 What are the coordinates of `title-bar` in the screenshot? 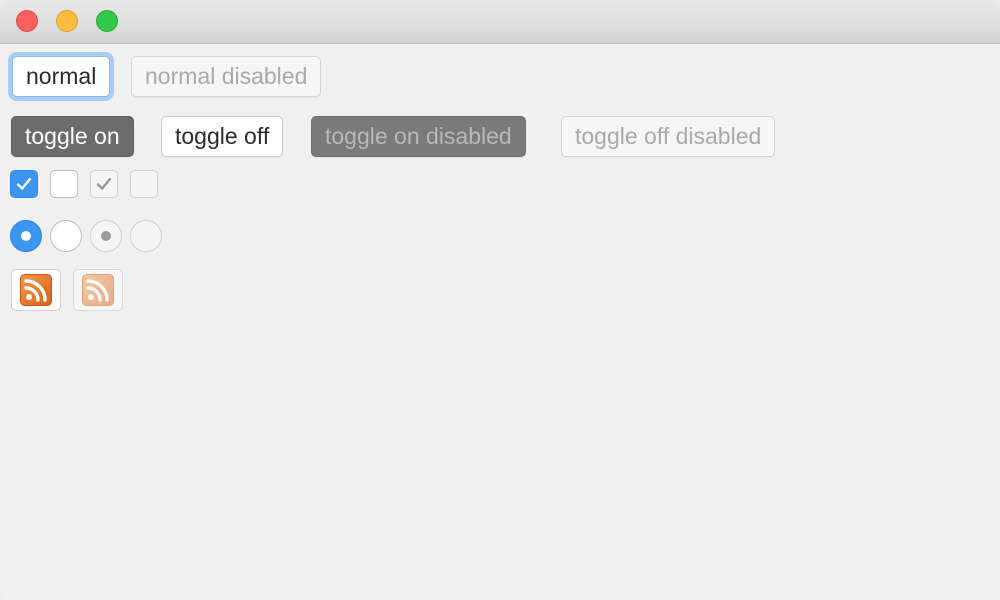 It's located at (500, 22).